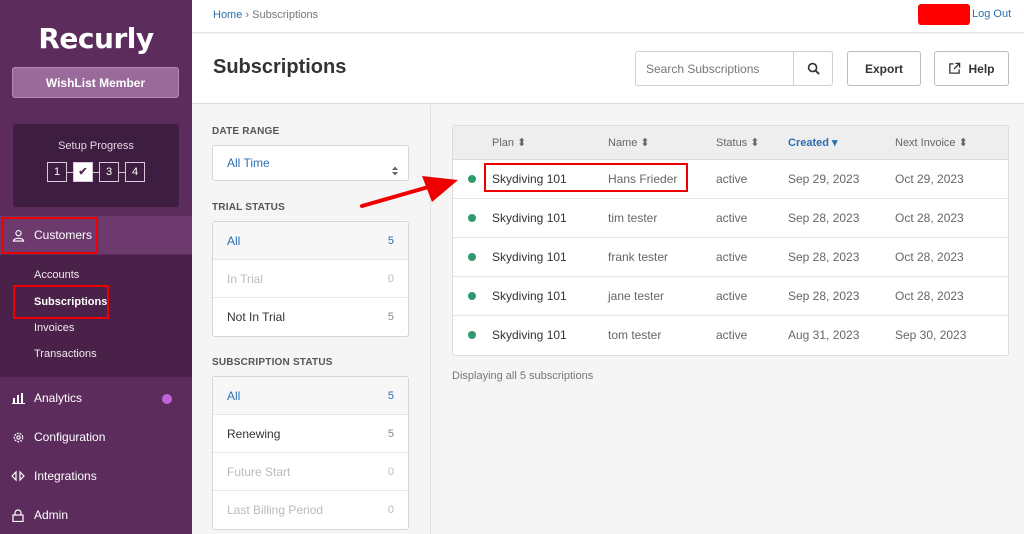 The image size is (1024, 534). I want to click on filter-label: Future Start, so click(259, 471).